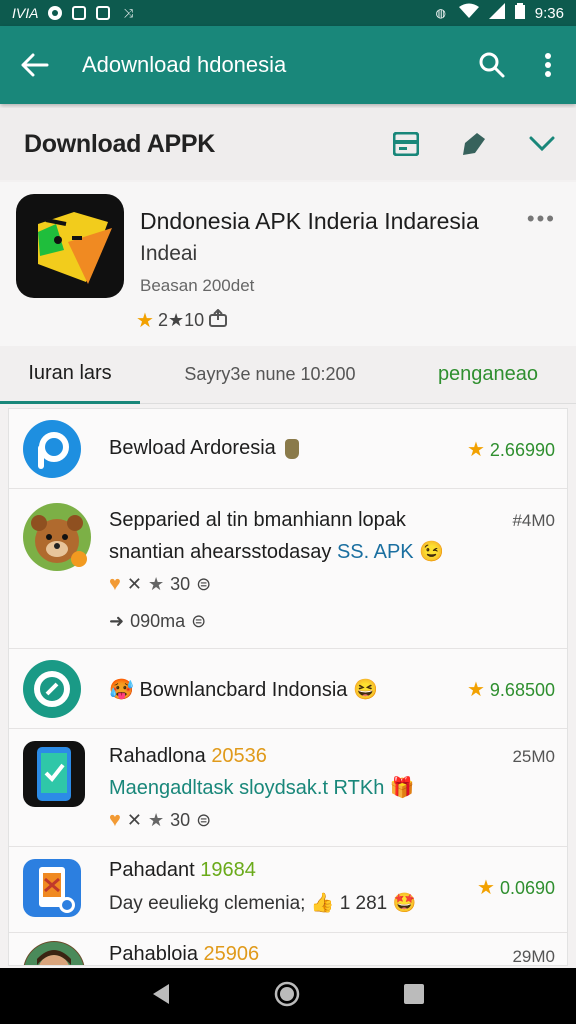 Image resolution: width=576 pixels, height=1024 pixels. What do you see at coordinates (218, 320) in the screenshot?
I see `share-icon` at bounding box center [218, 320].